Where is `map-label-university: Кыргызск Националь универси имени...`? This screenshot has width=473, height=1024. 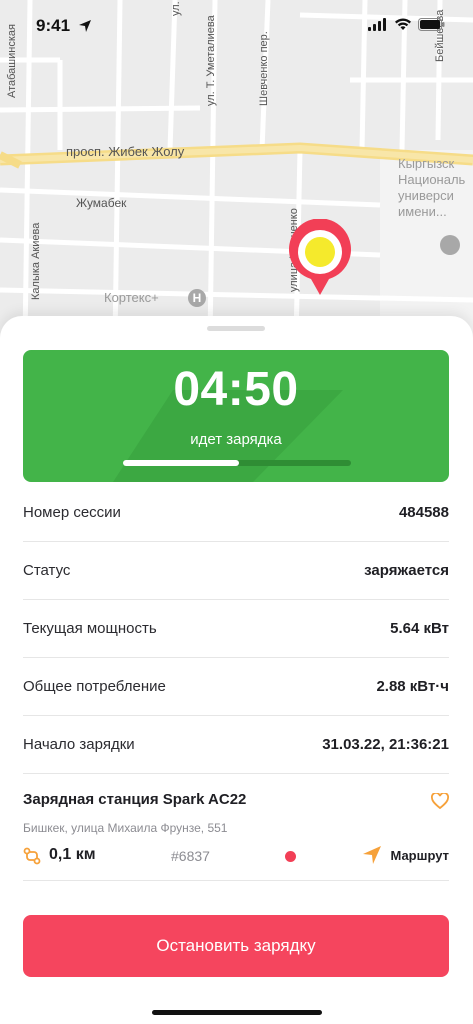 map-label-university: Кыргызск Националь универси имени... is located at coordinates (432, 187).